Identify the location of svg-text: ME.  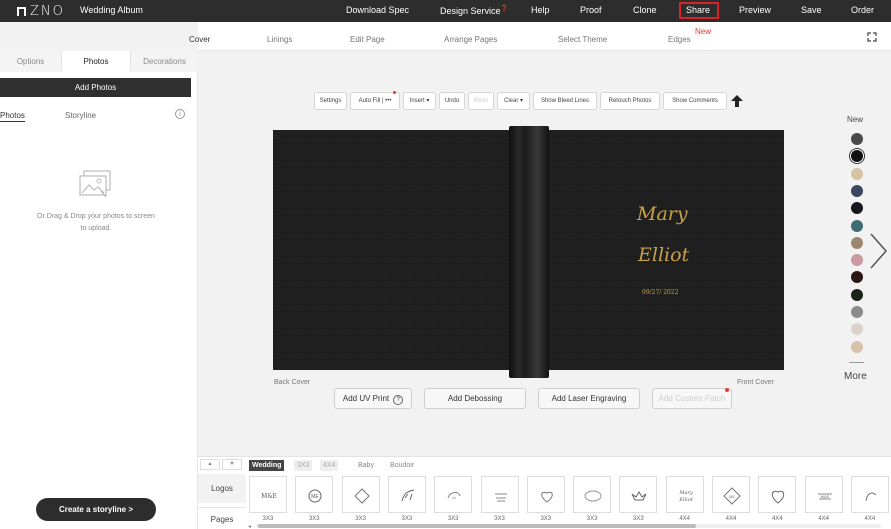
(316, 497).